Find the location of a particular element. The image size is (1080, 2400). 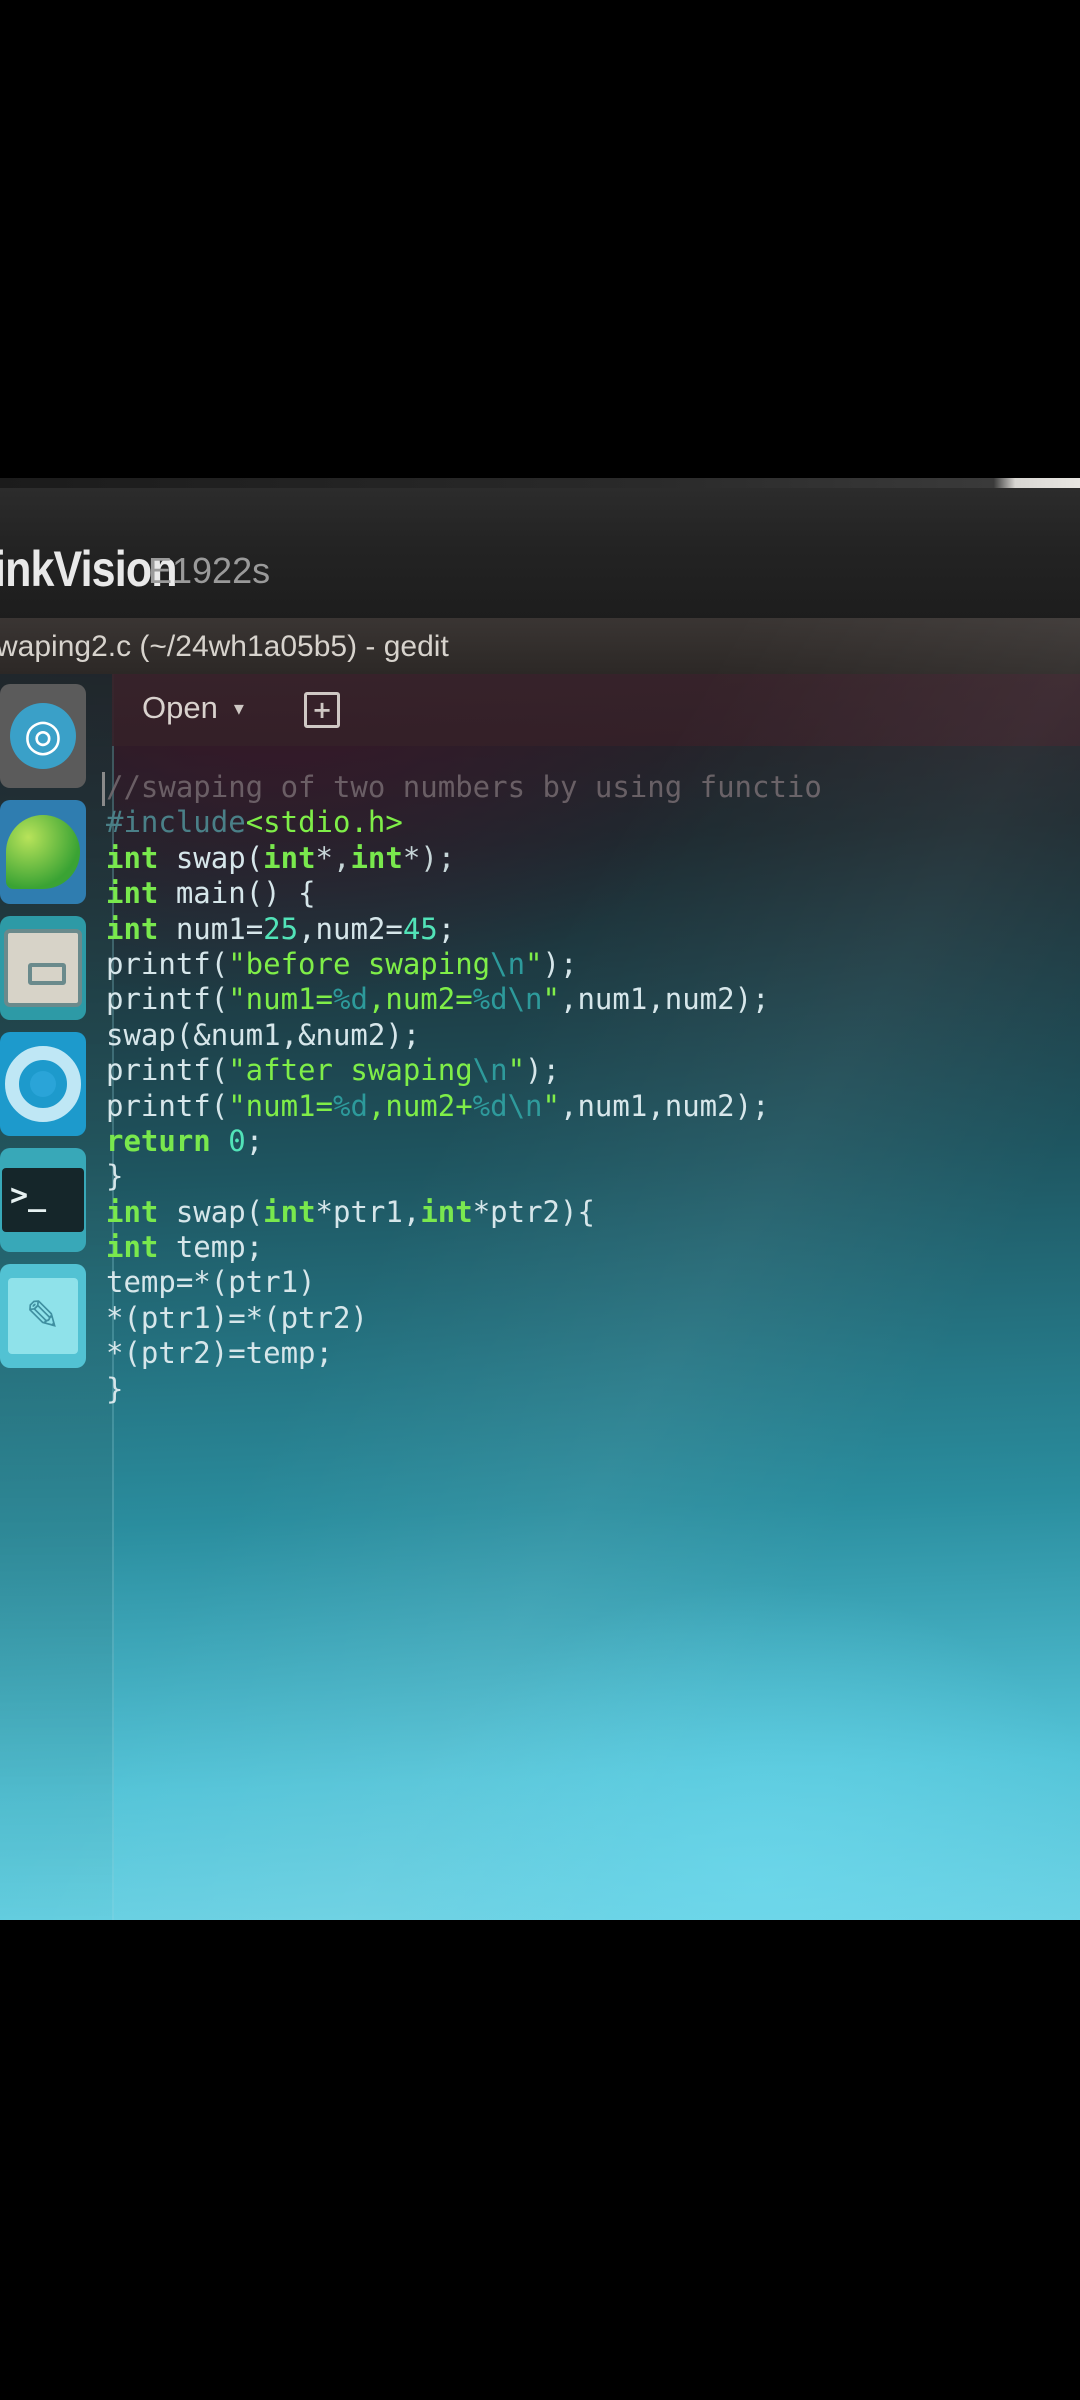

files-icon is located at coordinates (43, 968).